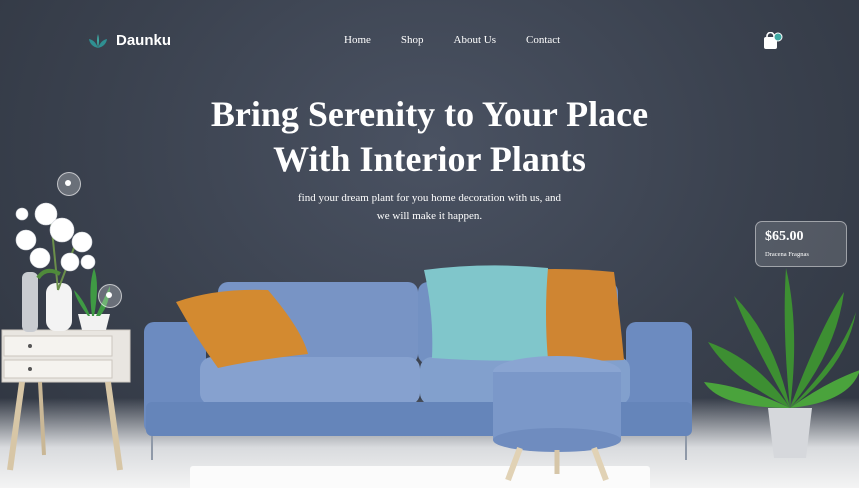 The width and height of the screenshot is (859, 488). Describe the element at coordinates (66, 302) in the screenshot. I see `vases` at that location.